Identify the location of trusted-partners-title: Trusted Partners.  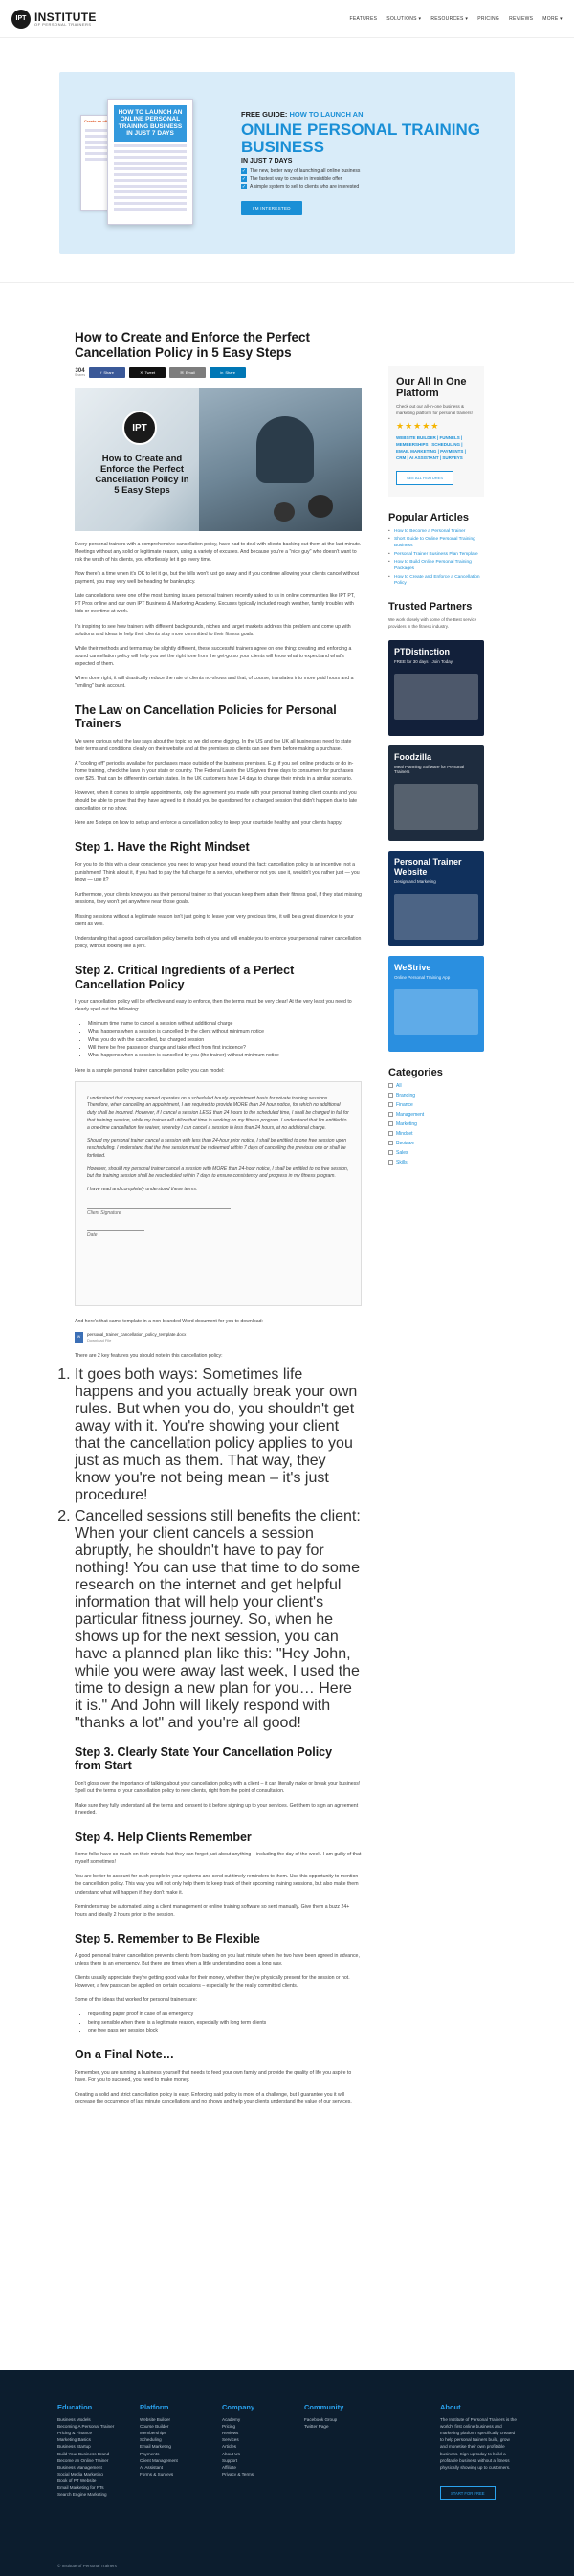
(431, 607).